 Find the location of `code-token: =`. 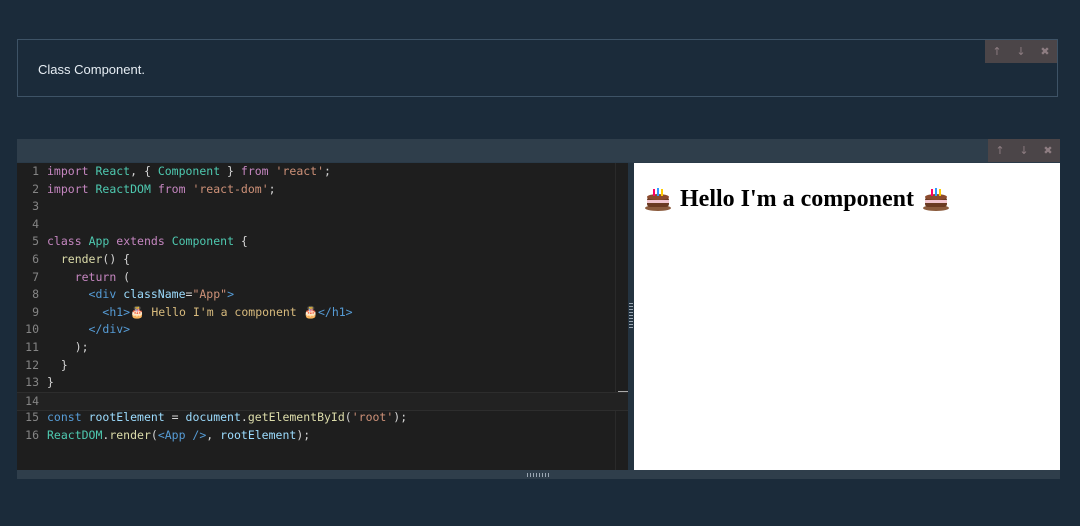

code-token: = is located at coordinates (175, 417).